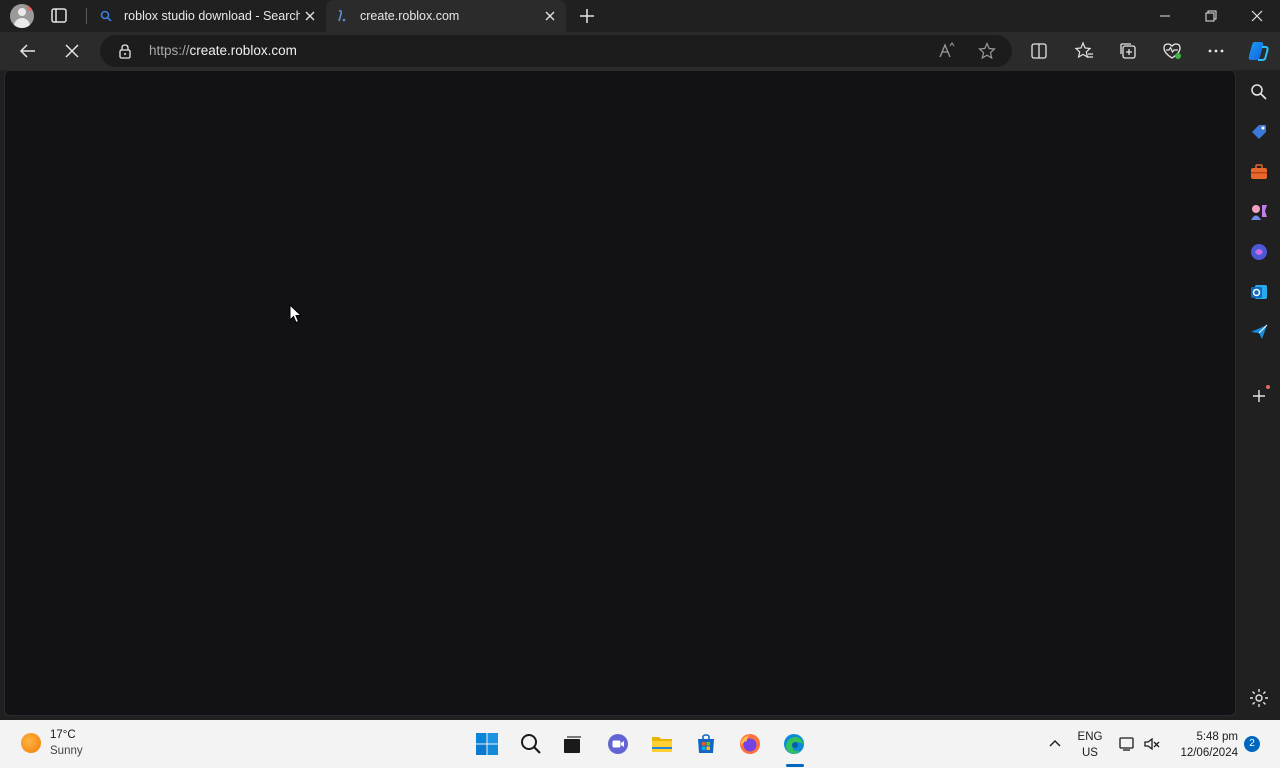  What do you see at coordinates (1039, 51) in the screenshot?
I see `split-screen-icon` at bounding box center [1039, 51].